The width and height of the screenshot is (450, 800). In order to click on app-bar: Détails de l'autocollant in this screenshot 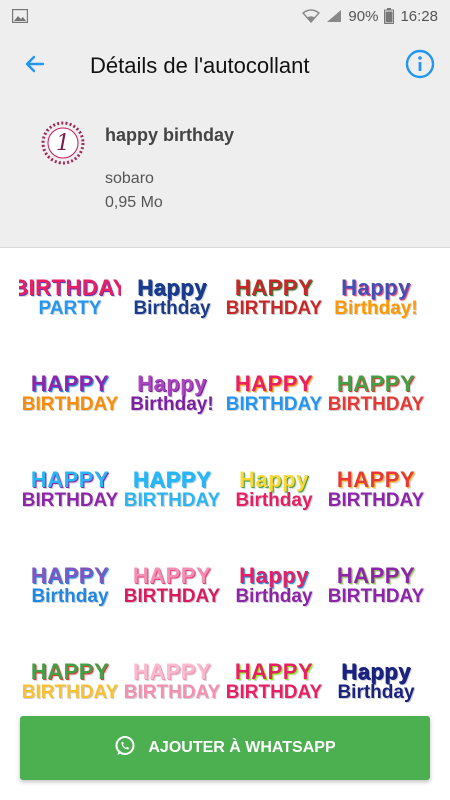, I will do `click(225, 66)`.